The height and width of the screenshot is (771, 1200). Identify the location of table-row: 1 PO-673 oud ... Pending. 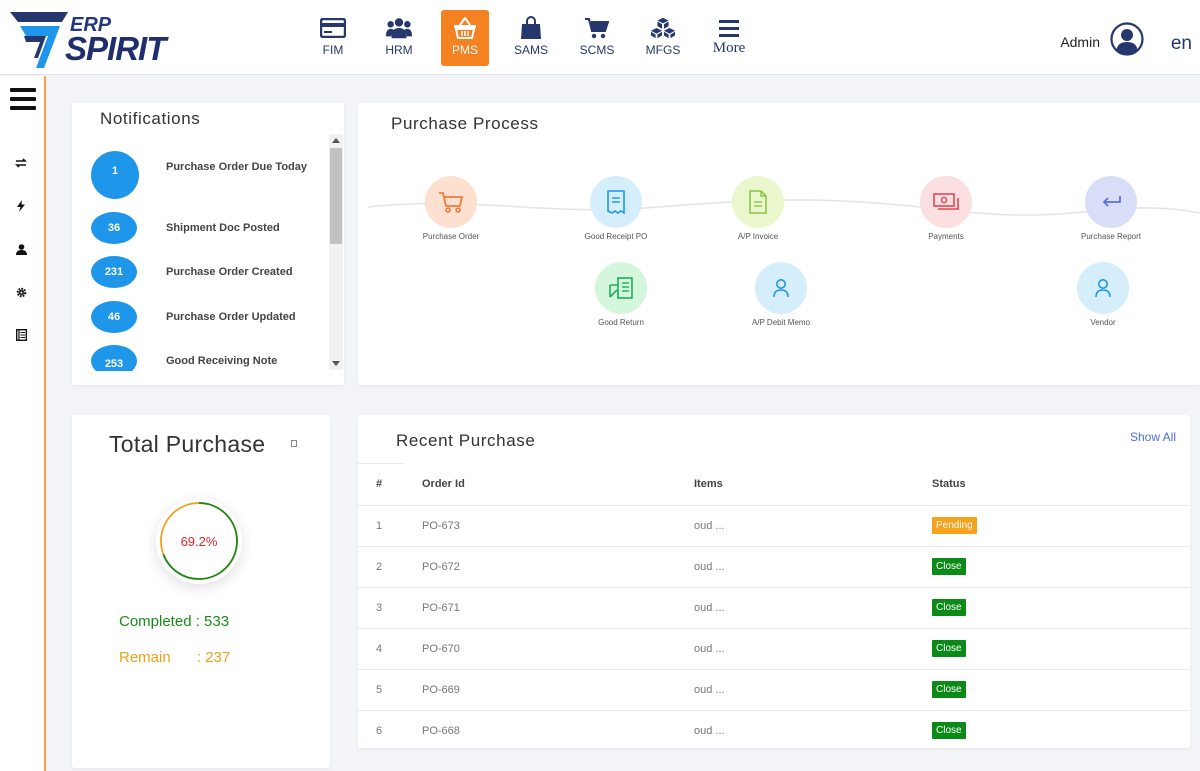
(774, 526).